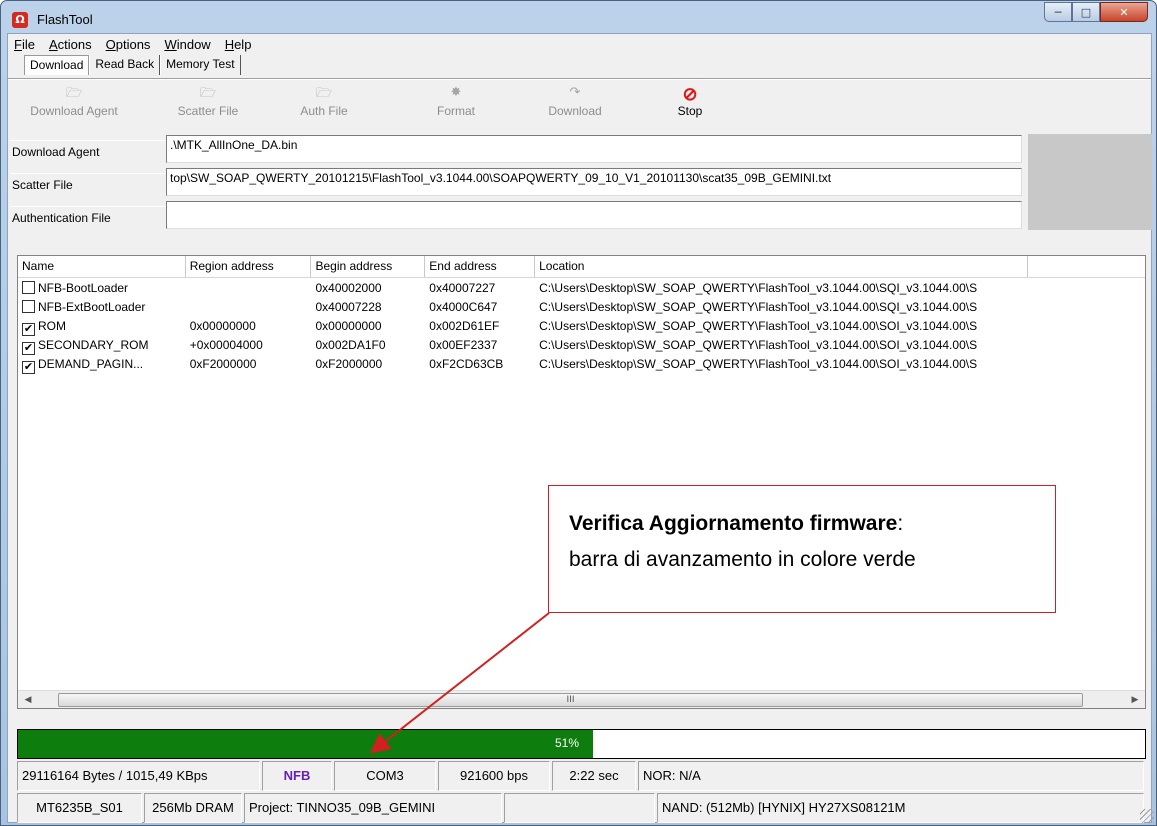  I want to click on tab-separator, so click(579, 79).